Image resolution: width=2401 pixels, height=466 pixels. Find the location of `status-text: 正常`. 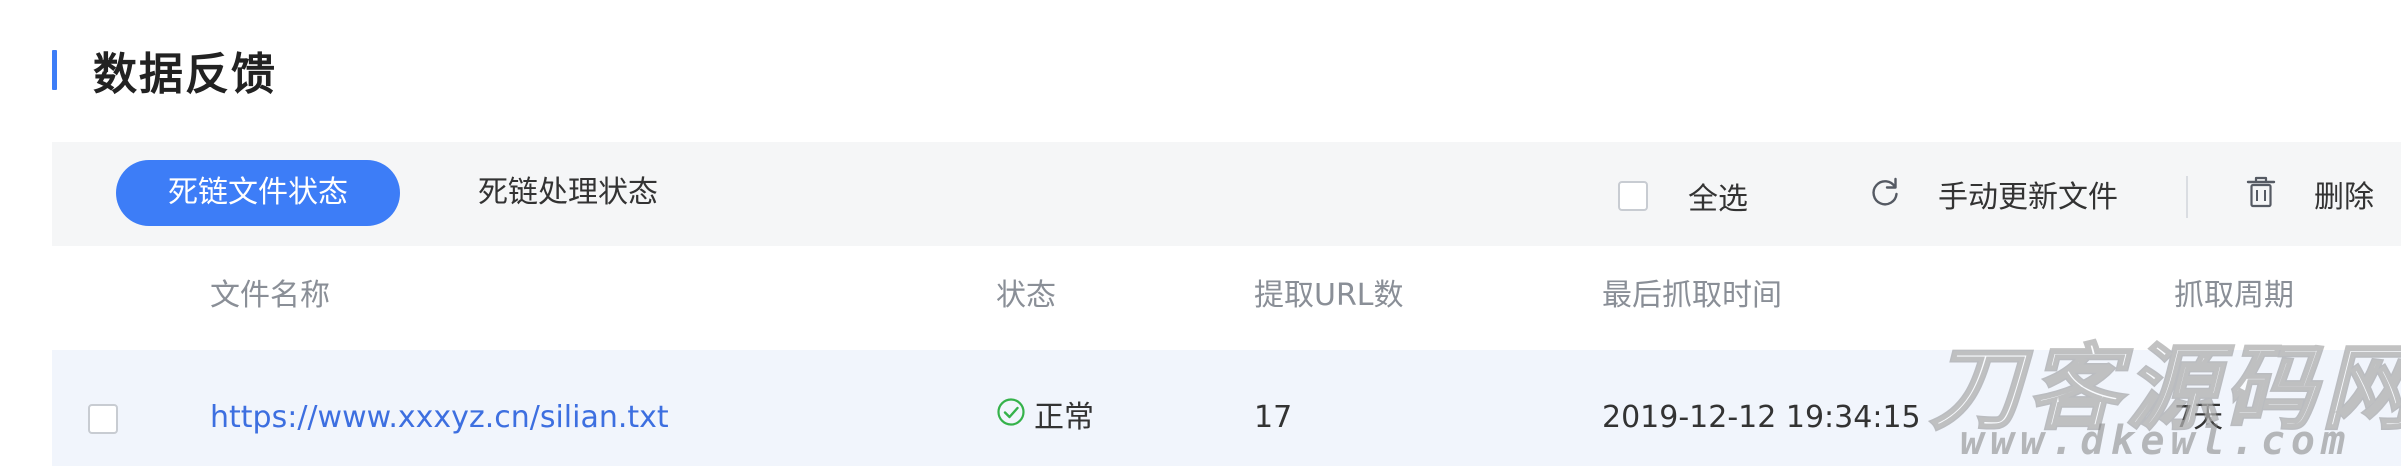

status-text: 正常 is located at coordinates (1064, 417).